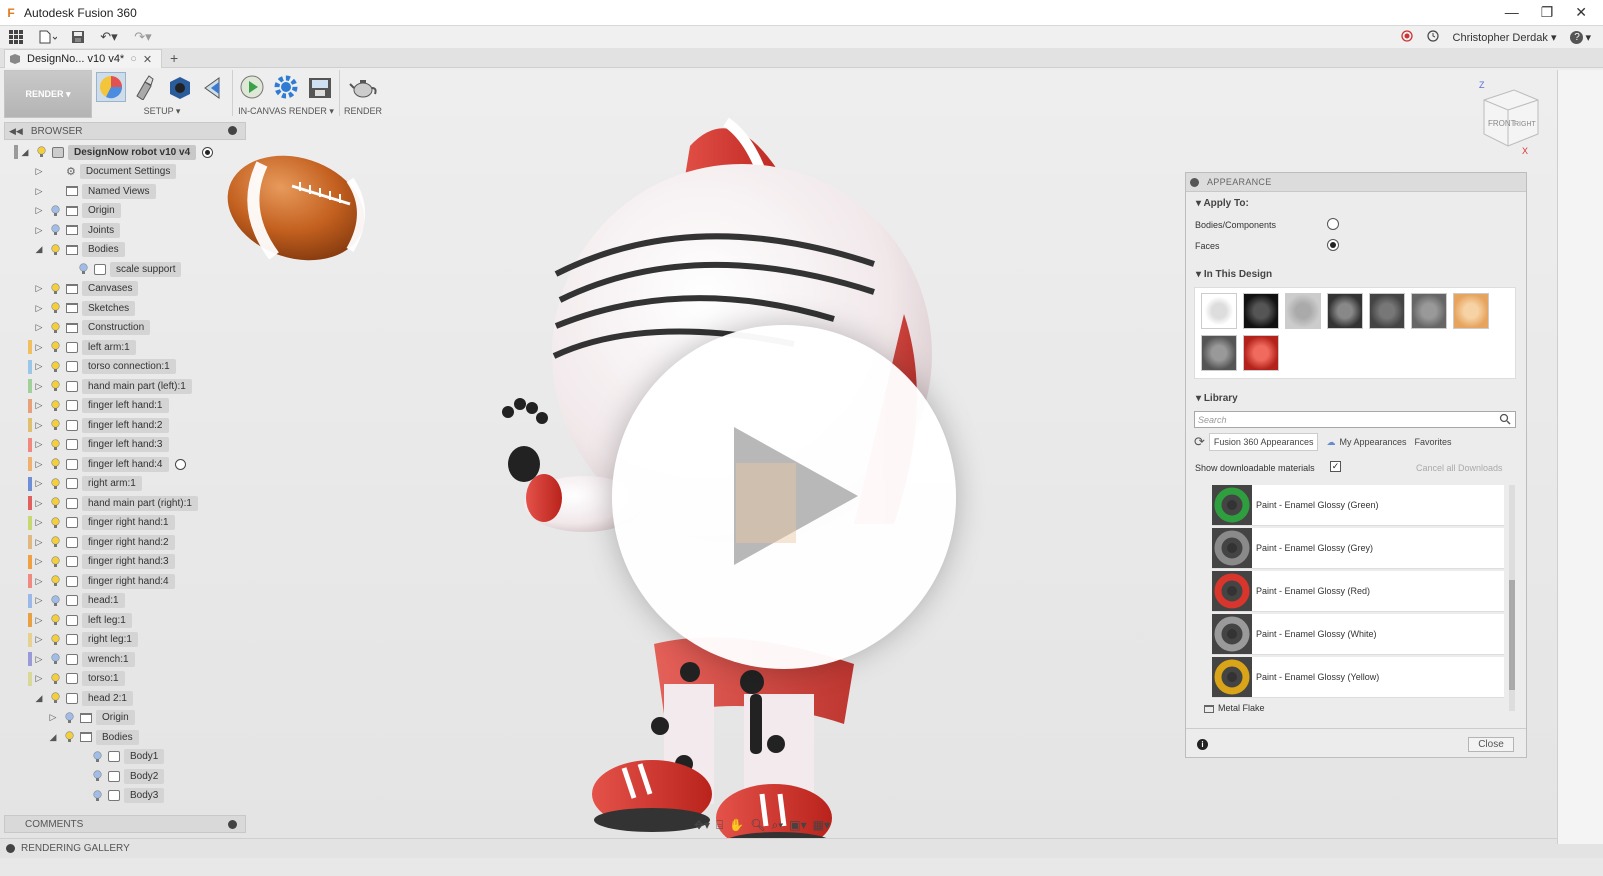 The height and width of the screenshot is (876, 1603). I want to click on comments-panel-header: COMMENTS, so click(125, 824).